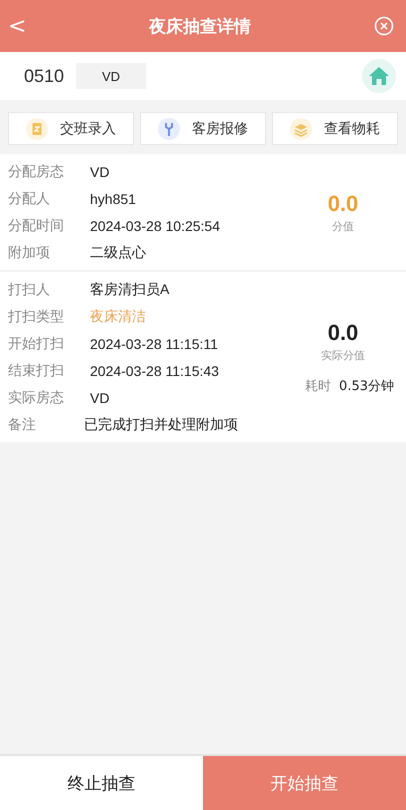 The width and height of the screenshot is (406, 810). I want to click on home-icon, so click(379, 76).